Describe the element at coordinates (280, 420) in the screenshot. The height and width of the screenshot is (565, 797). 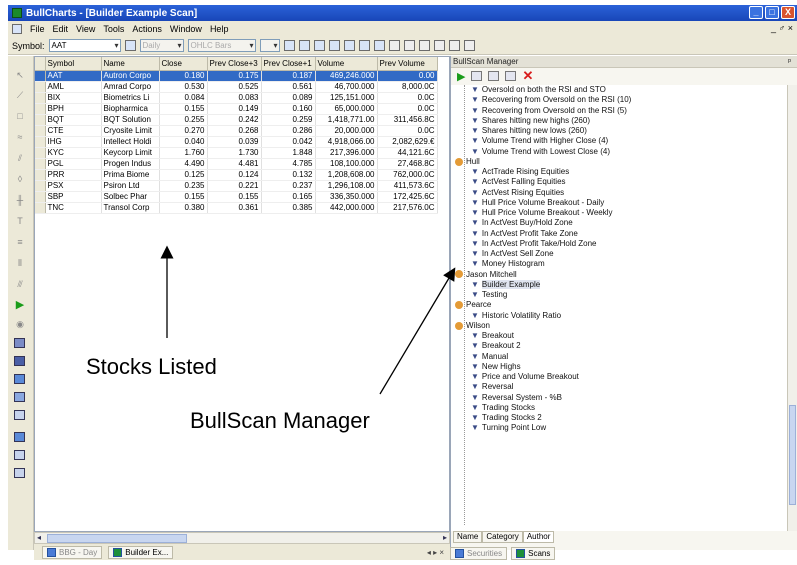
I see `bullscan-manager-annotation: BullScan Manager` at that location.